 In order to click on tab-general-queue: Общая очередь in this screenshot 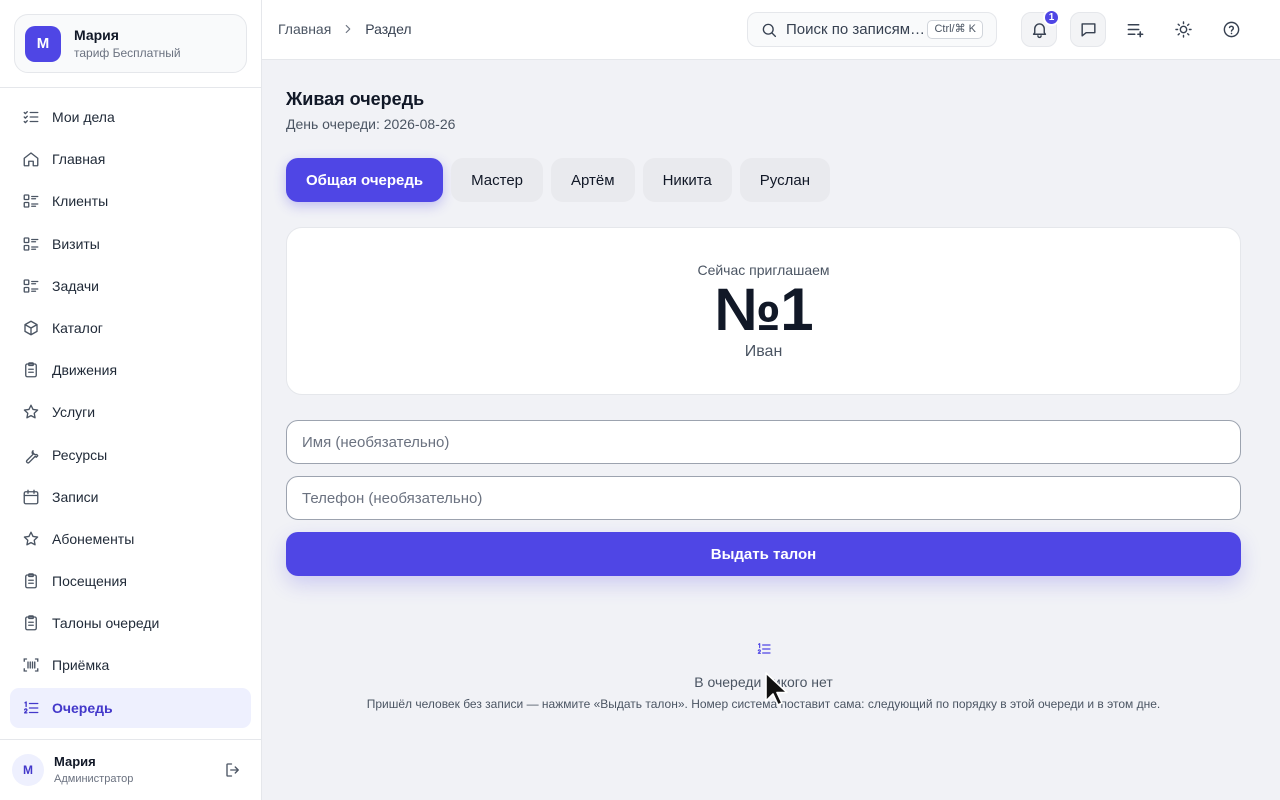, I will do `click(365, 180)`.